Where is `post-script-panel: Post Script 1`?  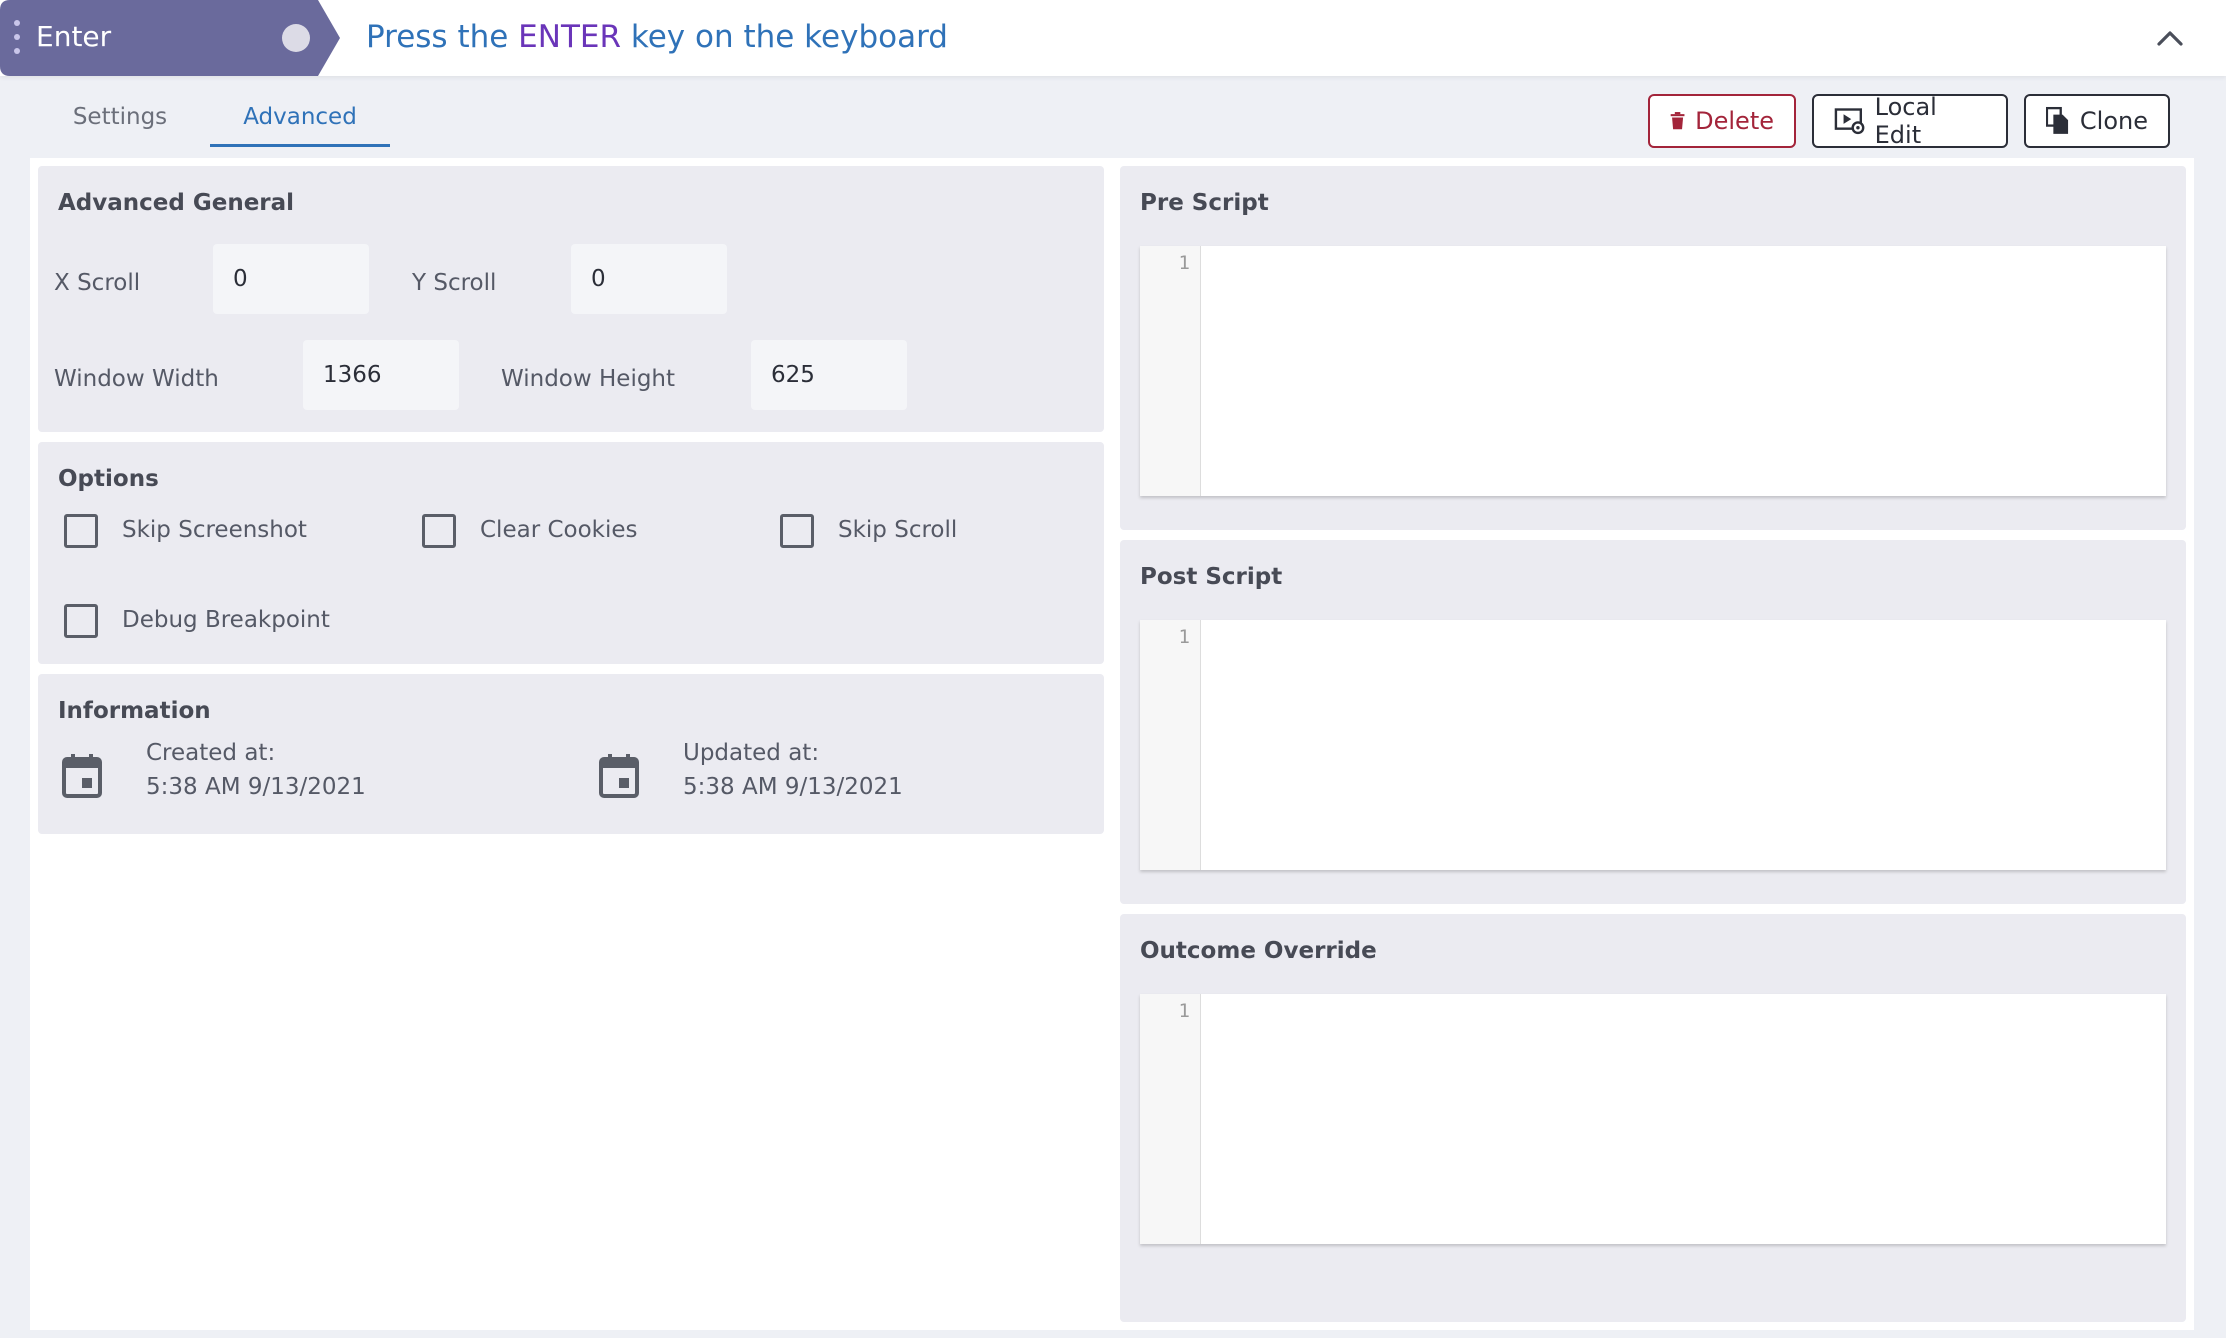 post-script-panel: Post Script 1 is located at coordinates (1653, 722).